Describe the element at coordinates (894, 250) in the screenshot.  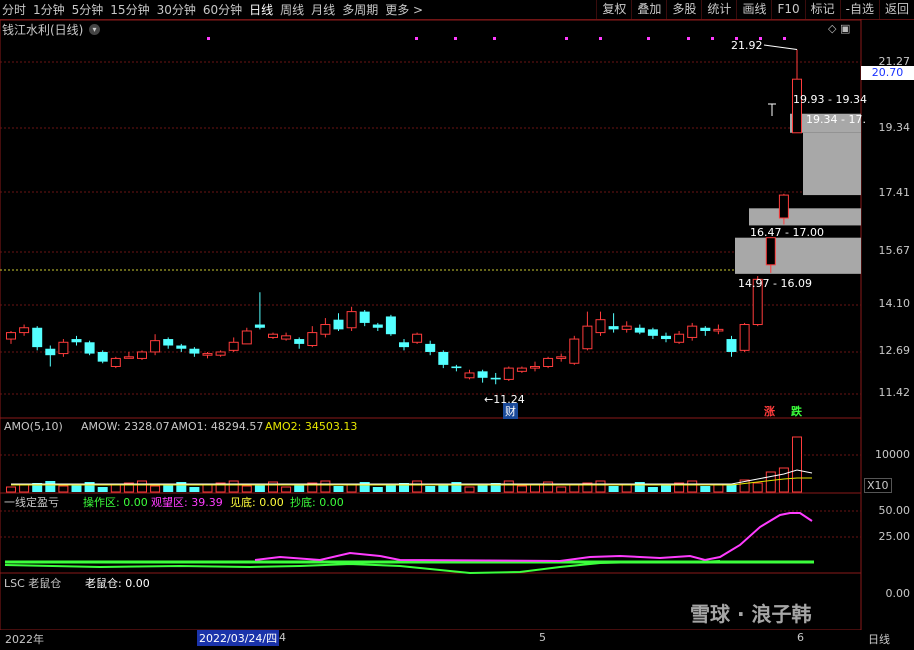
I see `price-tick: 15.67` at that location.